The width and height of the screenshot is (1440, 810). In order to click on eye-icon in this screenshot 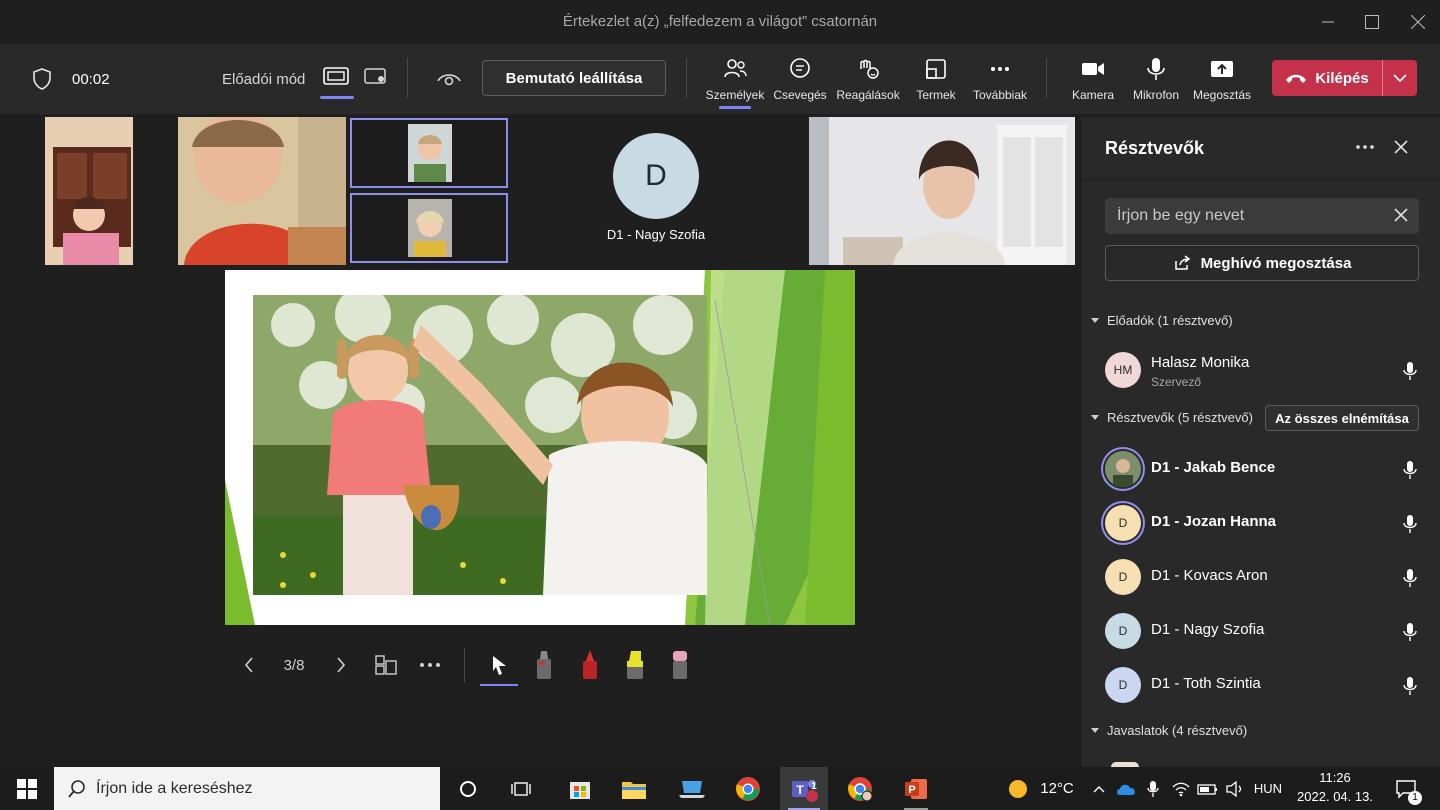, I will do `click(449, 79)`.